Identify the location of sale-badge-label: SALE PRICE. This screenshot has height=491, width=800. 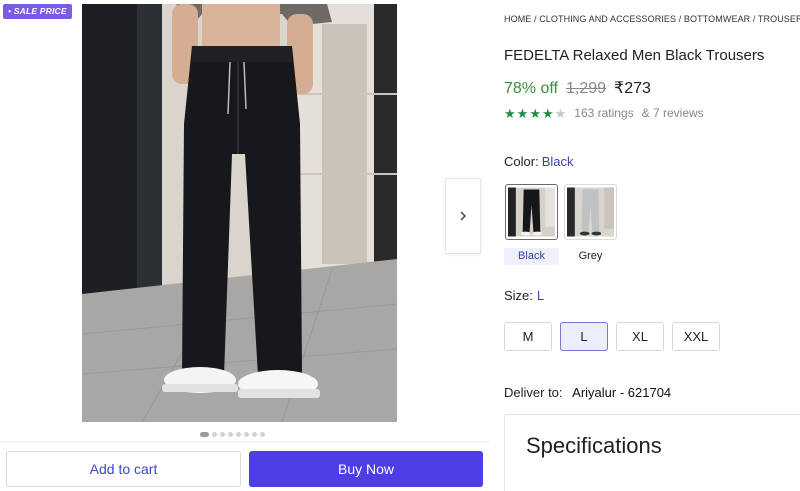
(40, 11).